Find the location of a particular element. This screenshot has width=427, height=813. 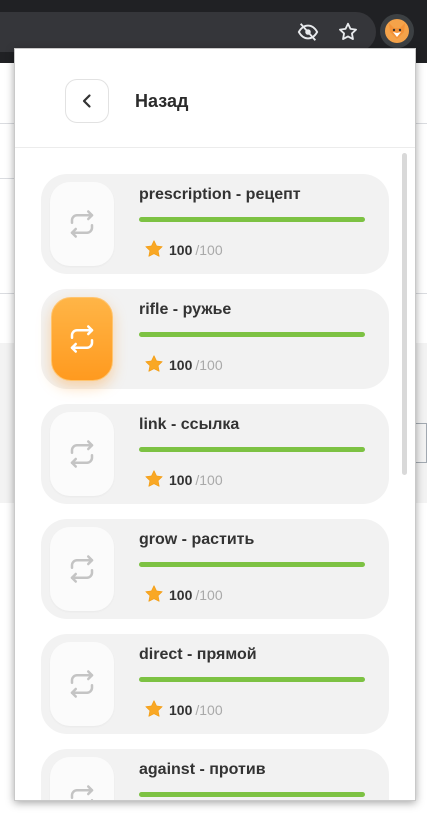

word-pair: grow - растить is located at coordinates (197, 539).